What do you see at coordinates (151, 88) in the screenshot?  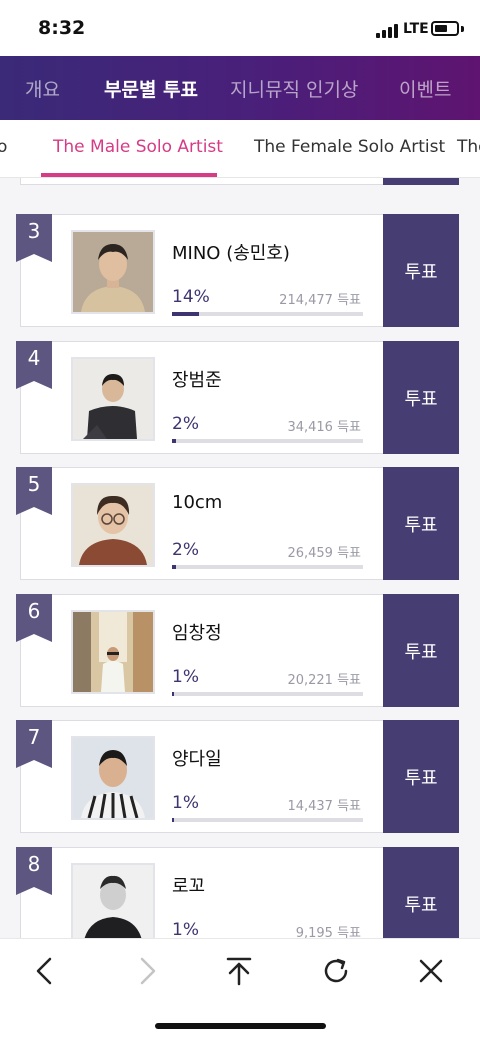 I see `tab-category-vote: 부문별 투표` at bounding box center [151, 88].